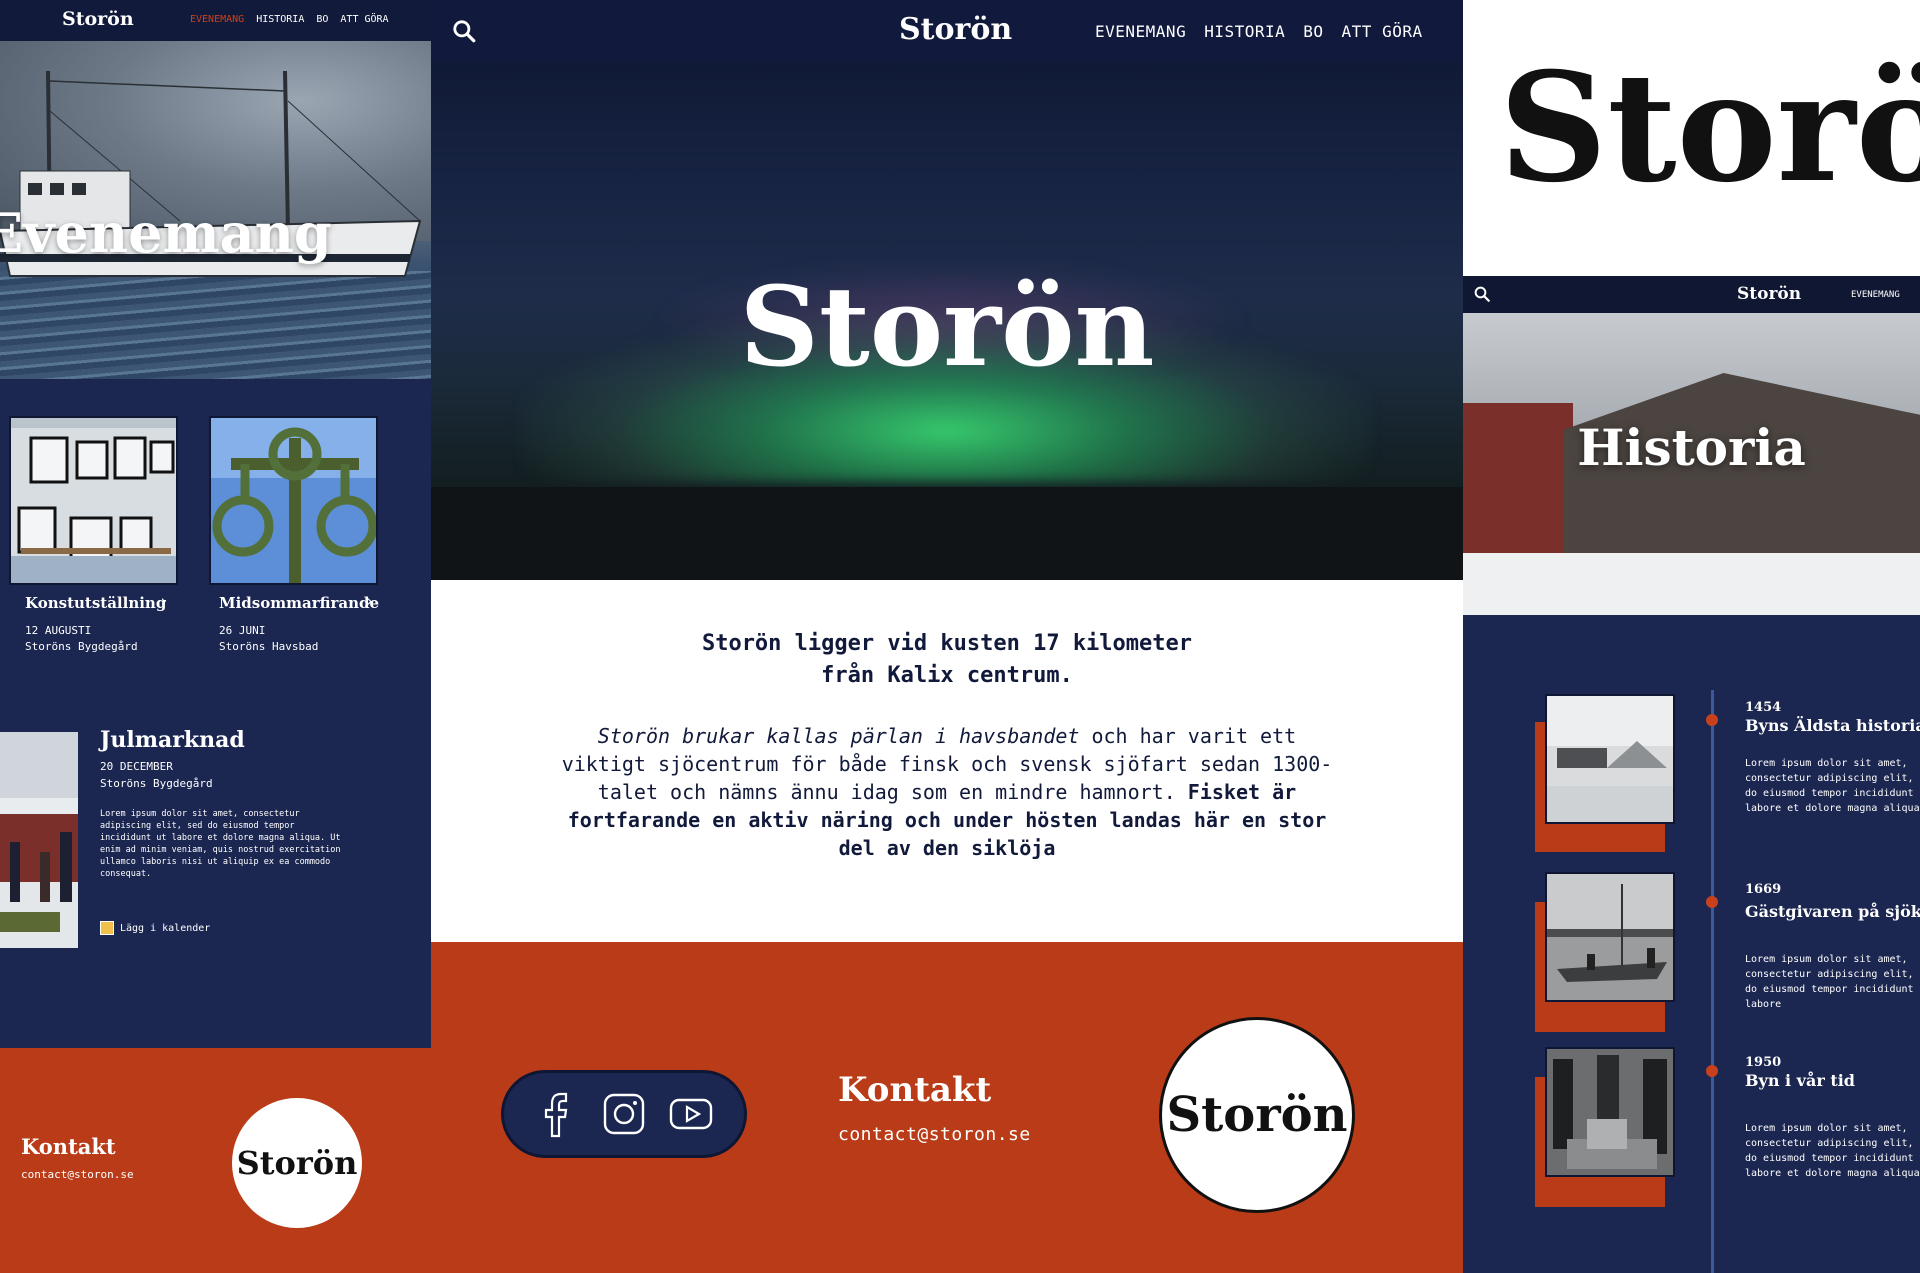 The width and height of the screenshot is (1920, 1273). I want to click on instagram-icon, so click(624, 1114).